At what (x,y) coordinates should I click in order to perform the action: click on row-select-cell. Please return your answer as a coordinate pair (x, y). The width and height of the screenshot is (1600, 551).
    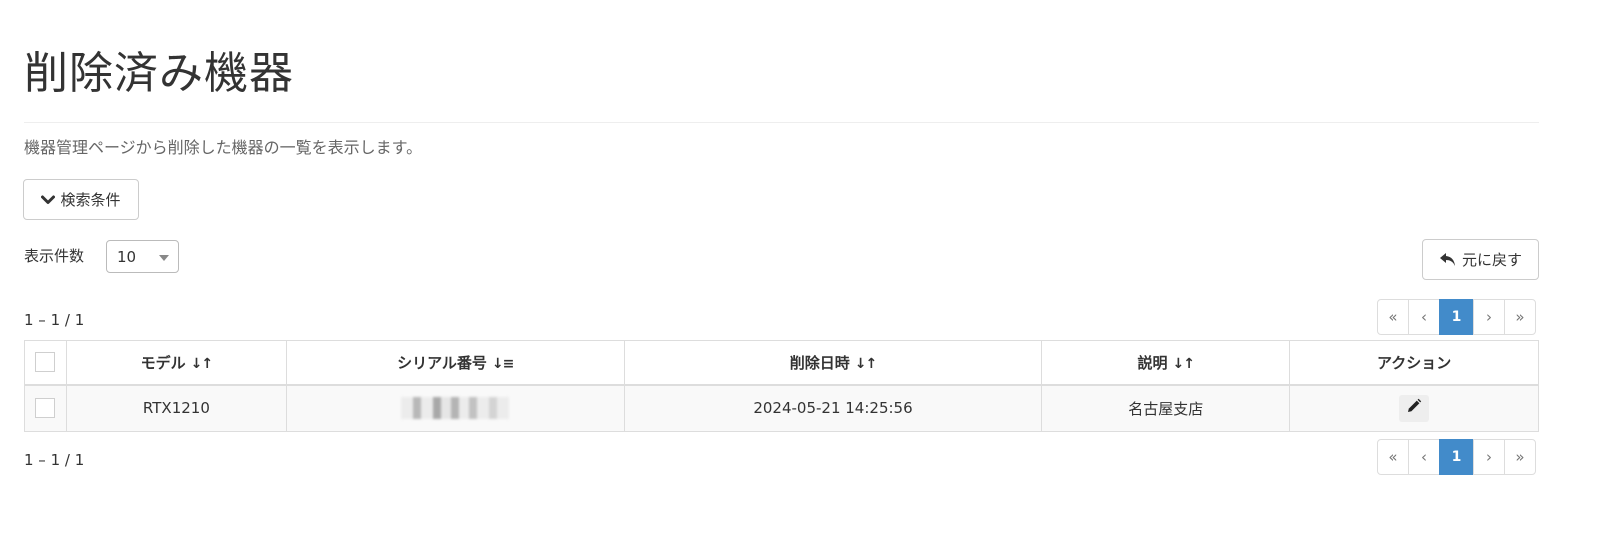
    Looking at the image, I should click on (45, 408).